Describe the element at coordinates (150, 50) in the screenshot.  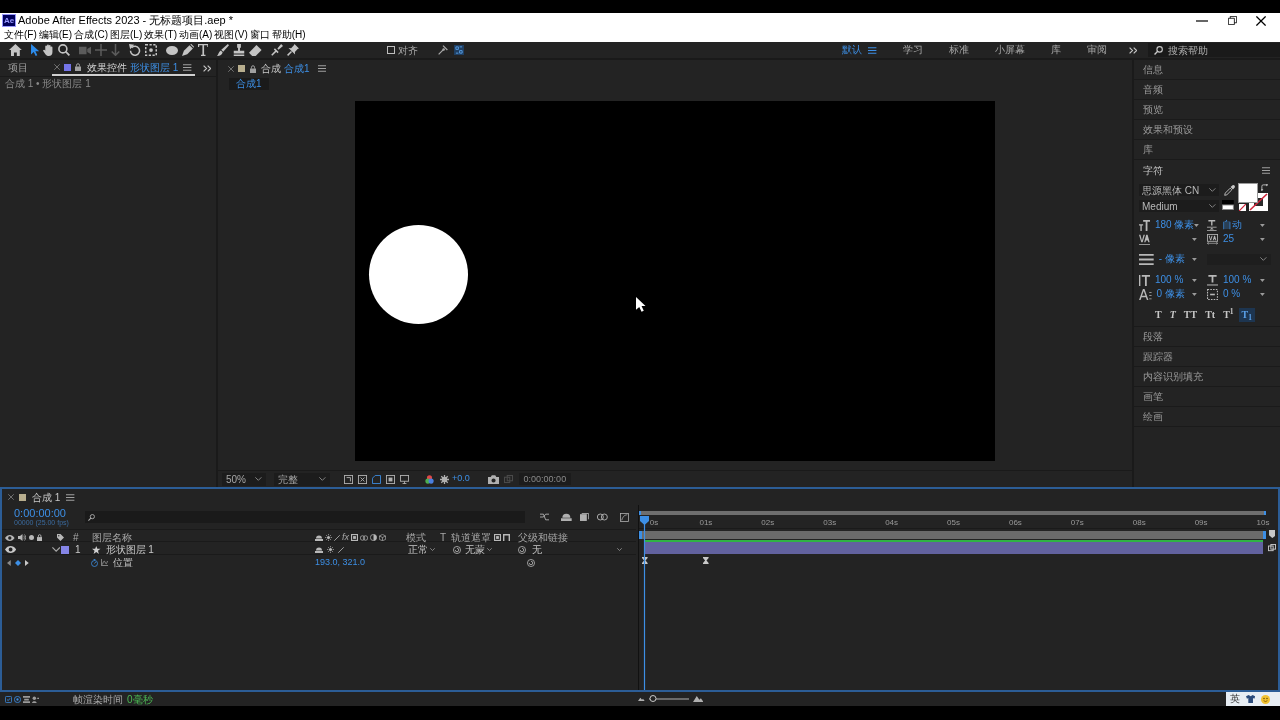
I see `dashed-square-icon` at that location.